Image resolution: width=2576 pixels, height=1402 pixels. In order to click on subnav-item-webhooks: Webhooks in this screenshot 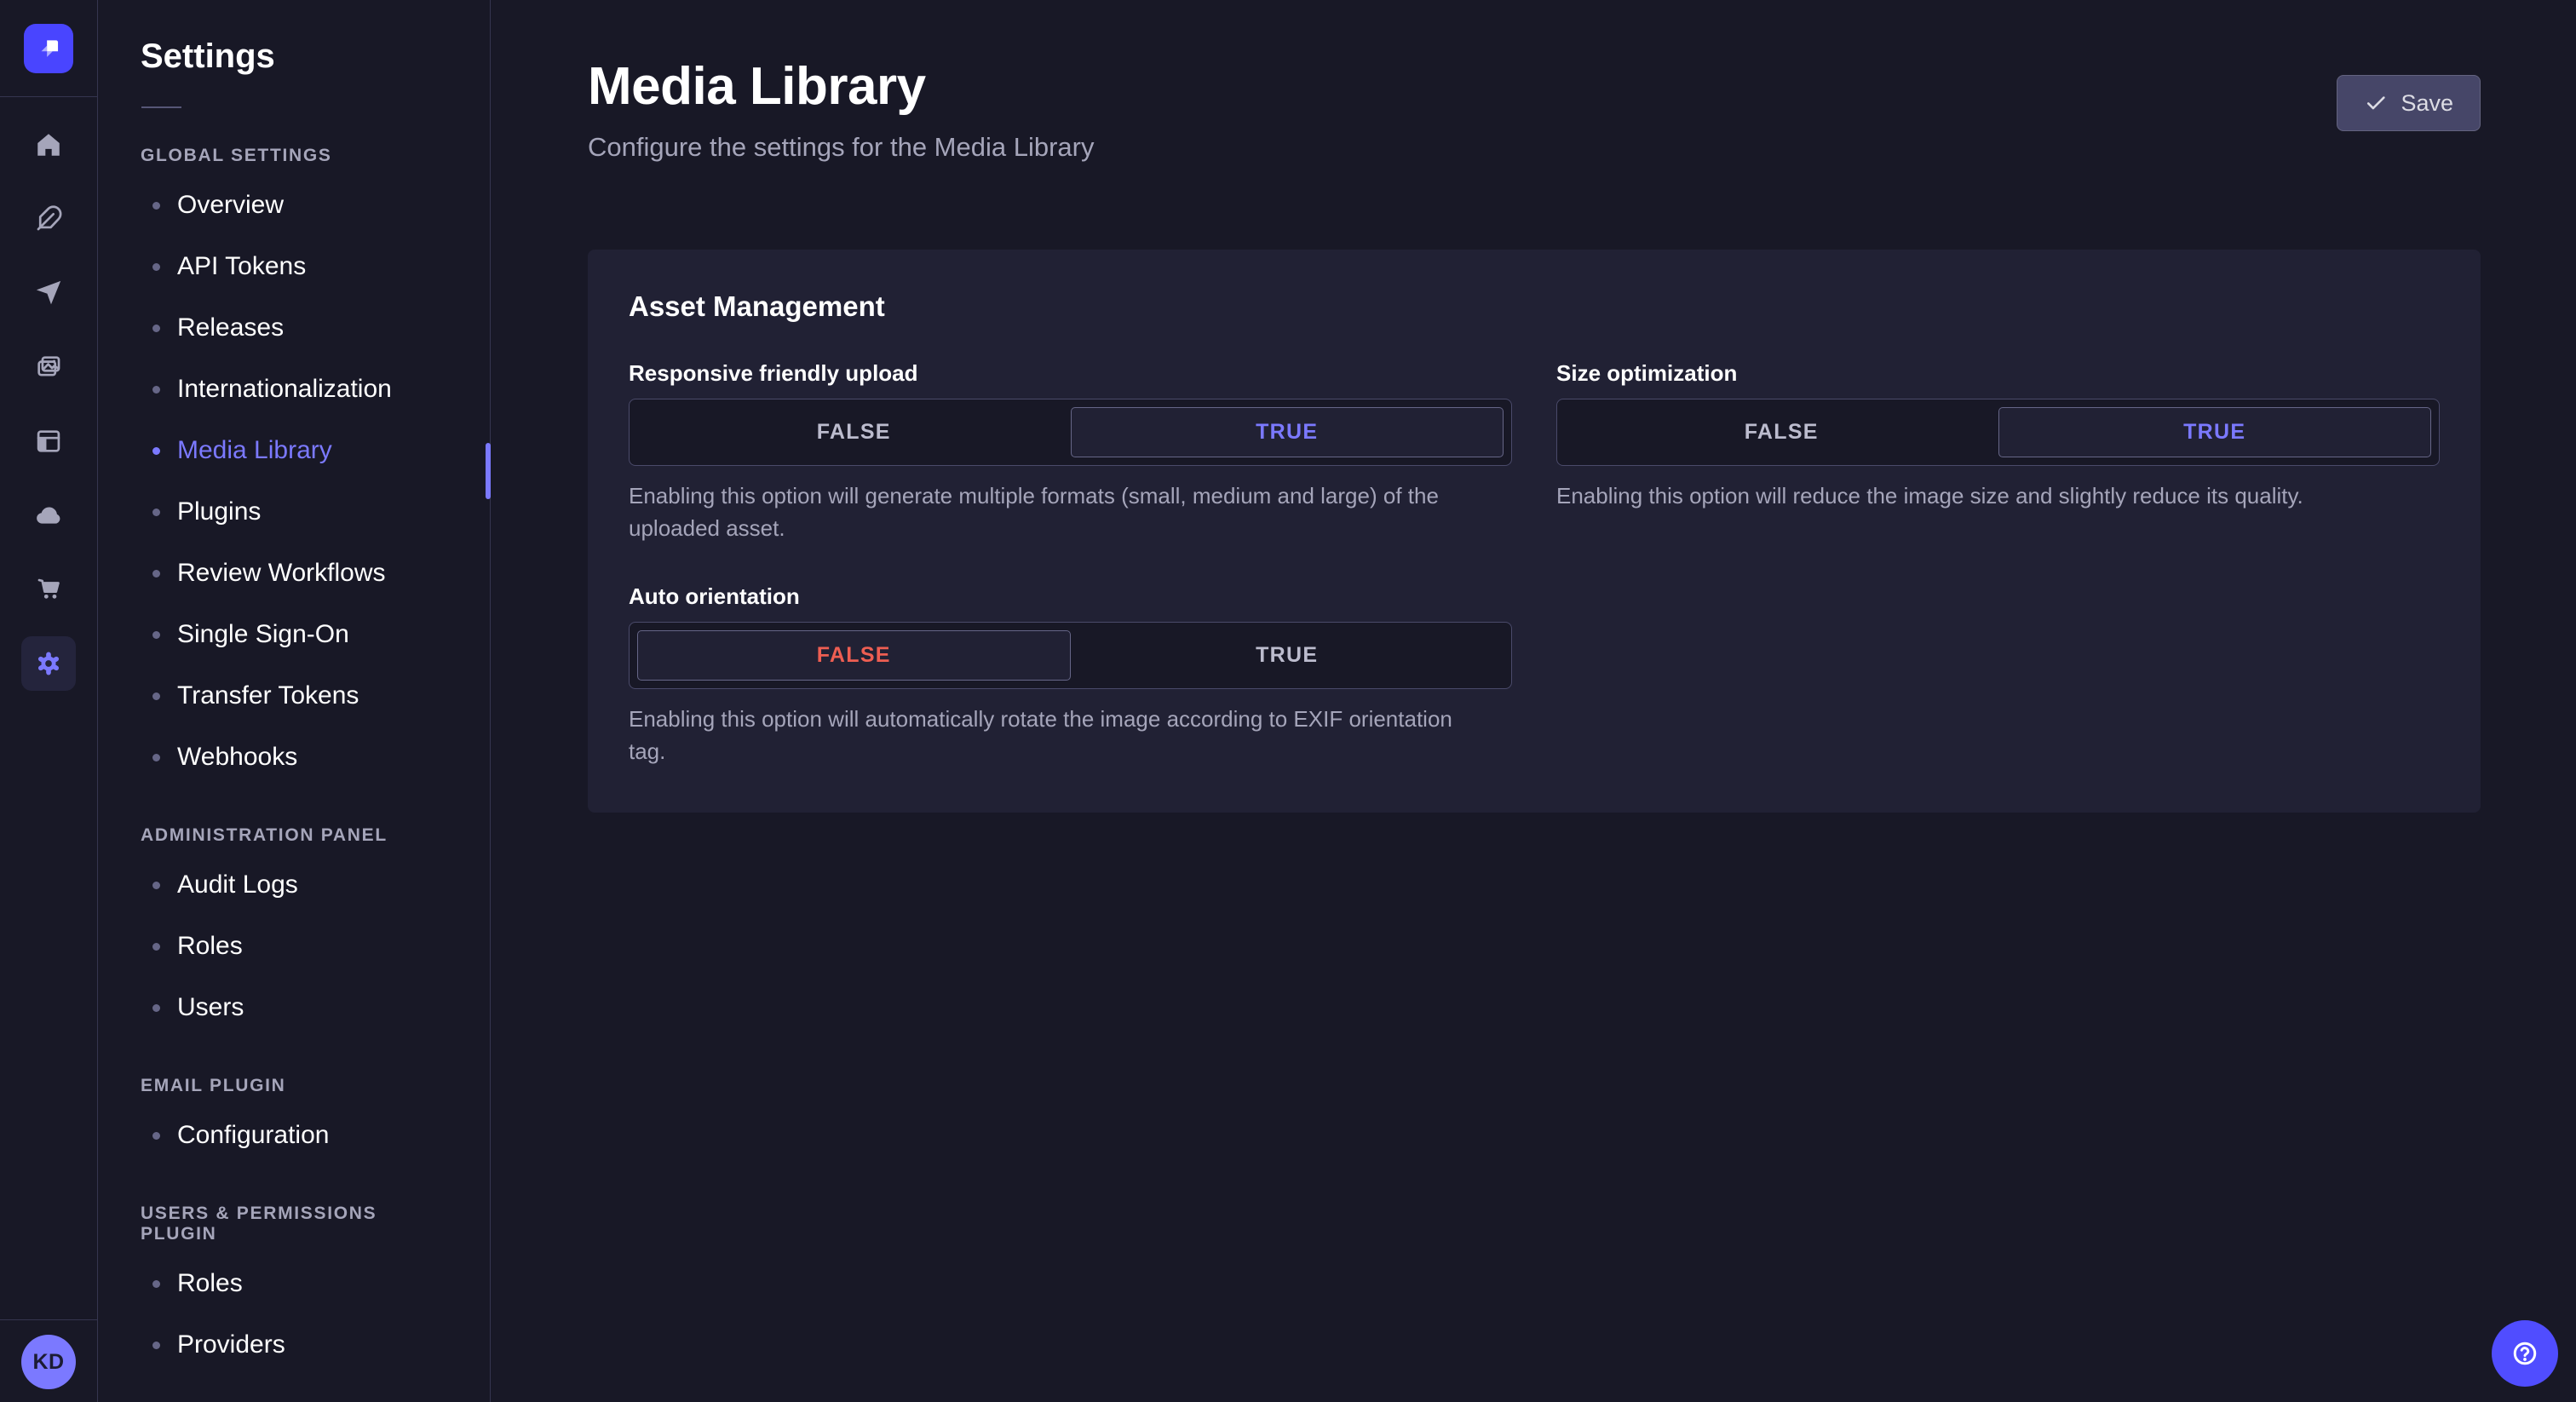, I will do `click(295, 757)`.